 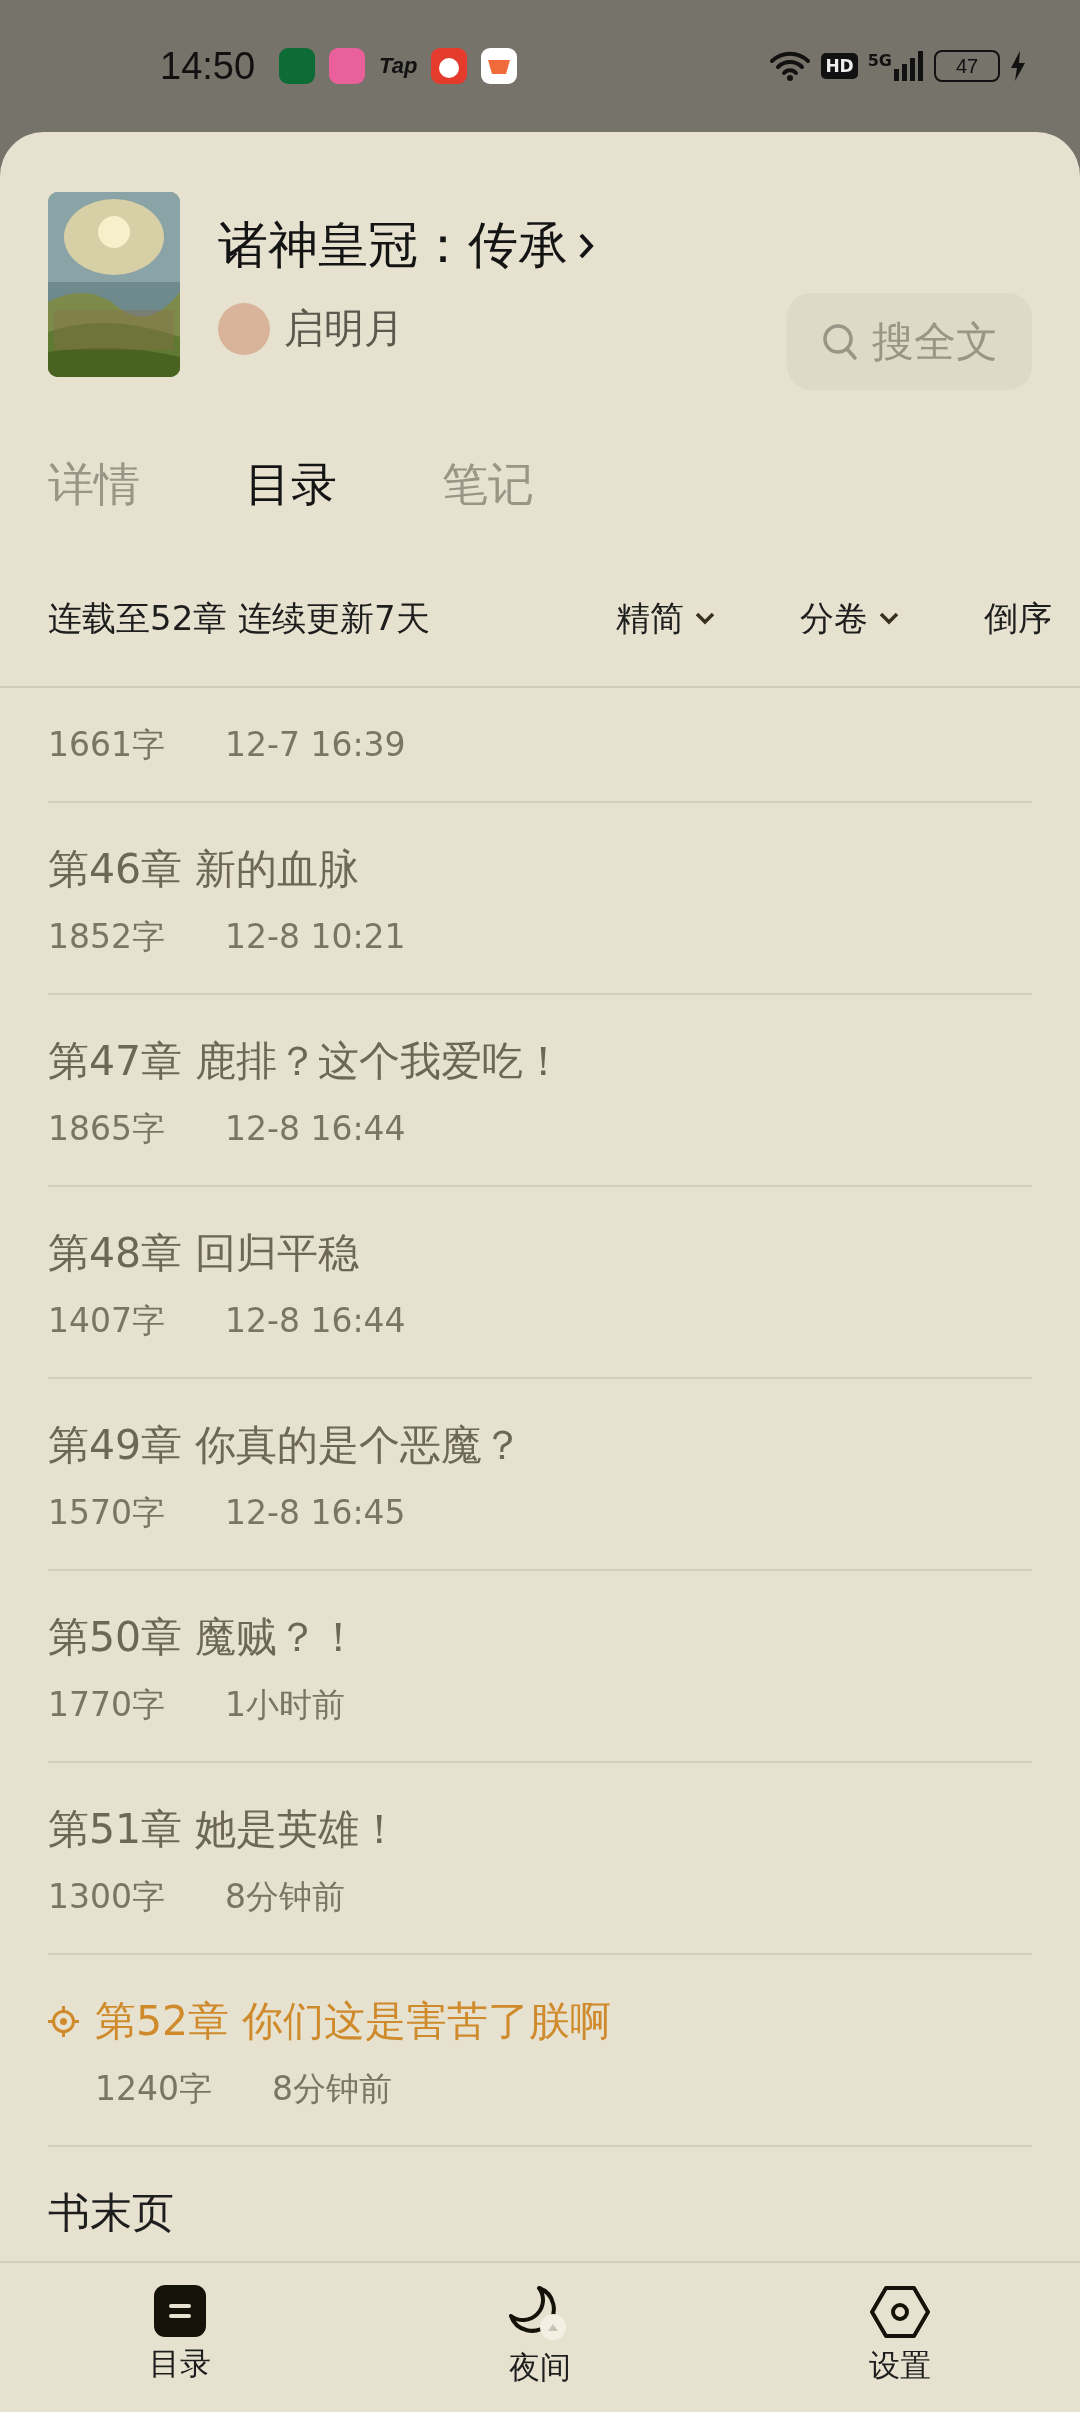 I want to click on search-icon, so click(x=839, y=341).